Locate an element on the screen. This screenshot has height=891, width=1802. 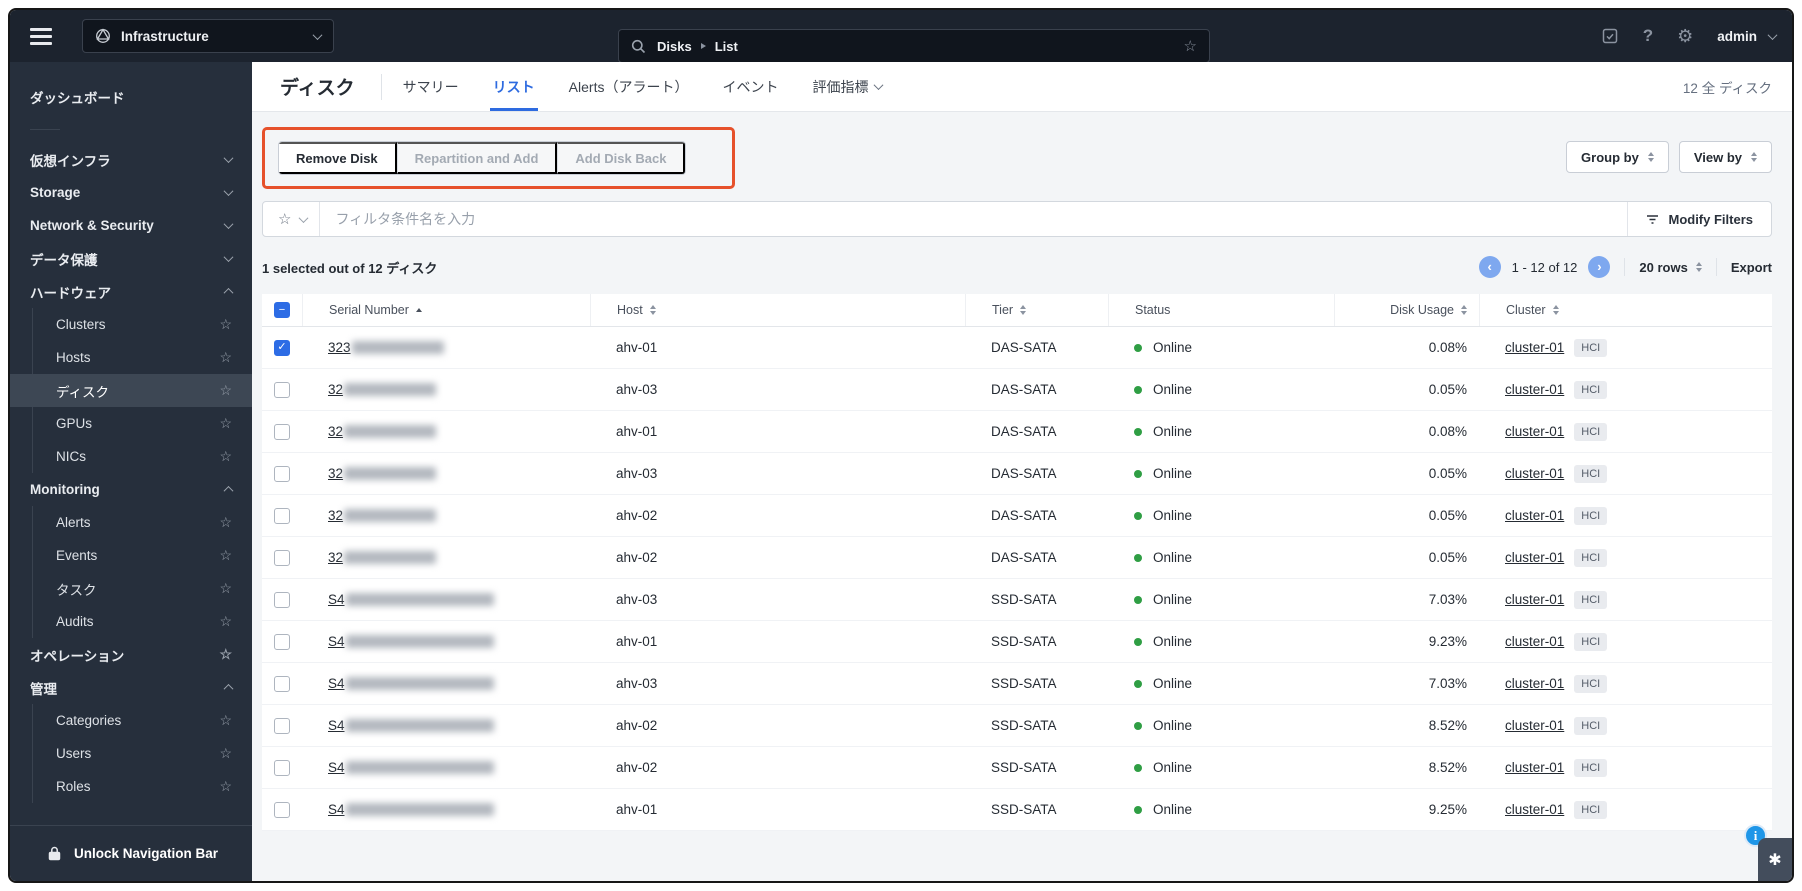
table-row: 32 ahv-01 DAS-SATA Online 0.08% cluster-01 HCI is located at coordinates (1017, 432).